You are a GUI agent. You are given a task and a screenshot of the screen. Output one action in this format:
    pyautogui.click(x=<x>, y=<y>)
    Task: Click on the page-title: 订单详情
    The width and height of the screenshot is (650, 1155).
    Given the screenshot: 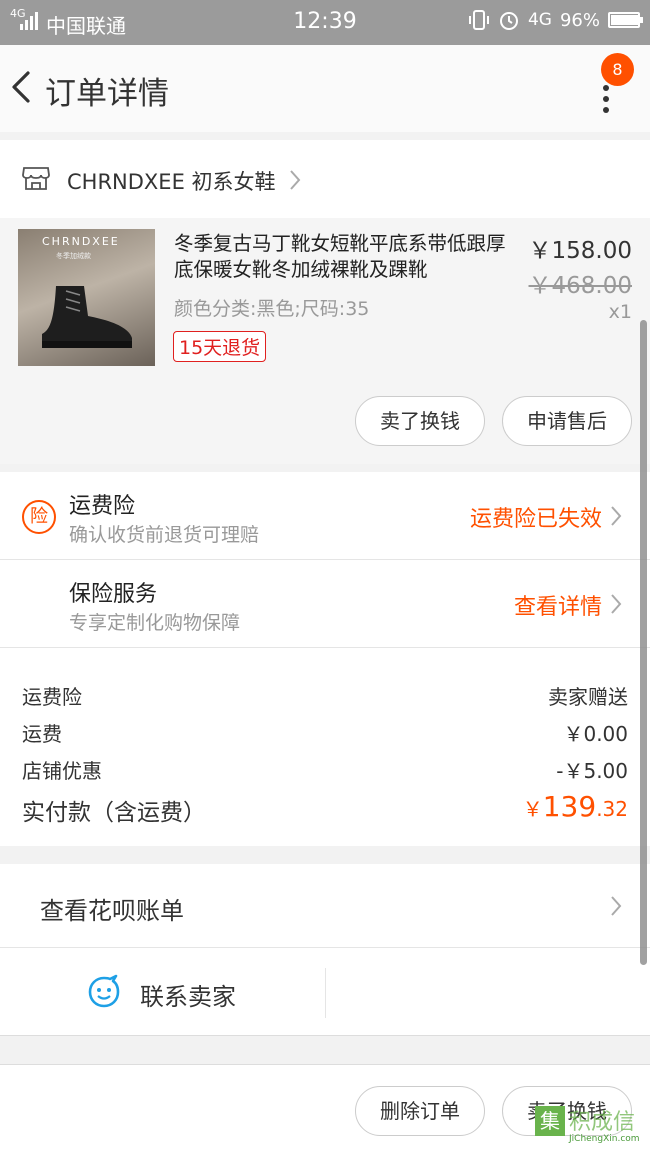 What is the action you would take?
    pyautogui.click(x=107, y=94)
    